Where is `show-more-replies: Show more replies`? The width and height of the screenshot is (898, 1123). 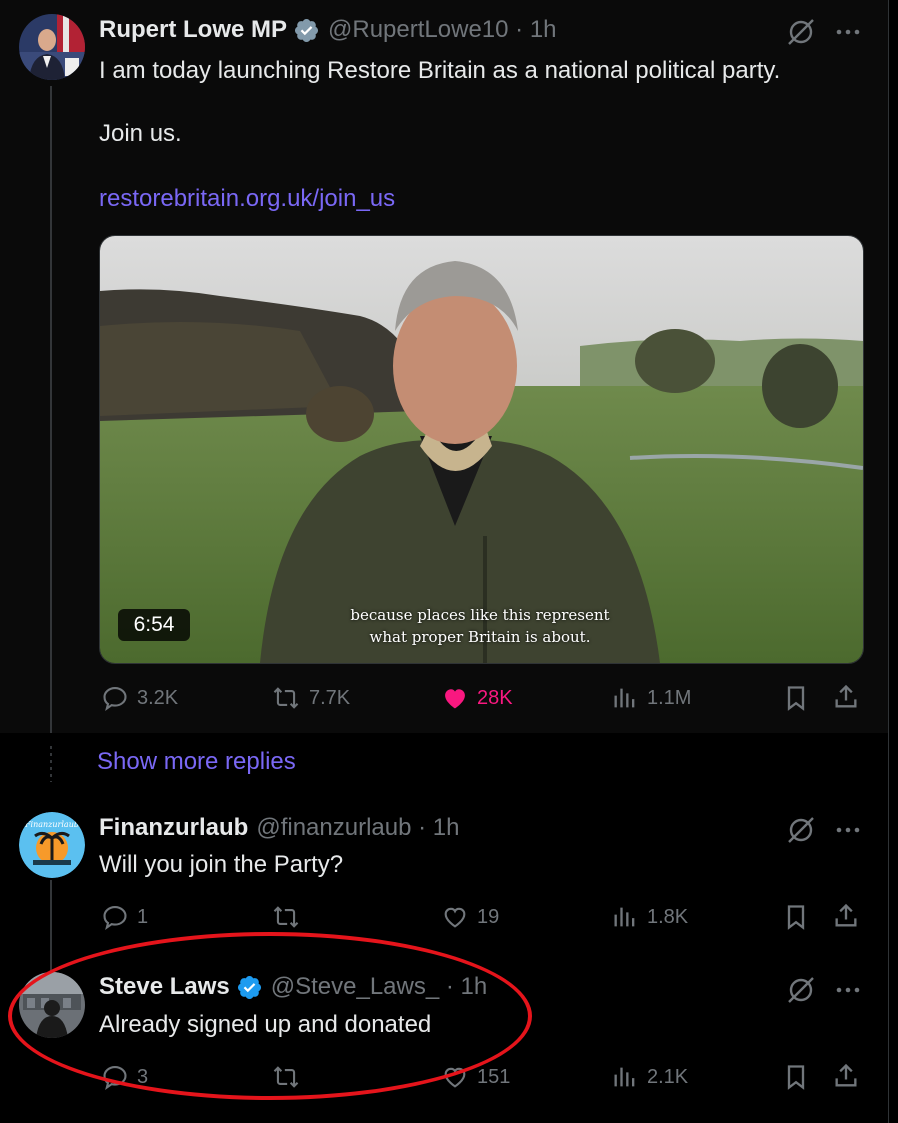
show-more-replies: Show more replies is located at coordinates (196, 762).